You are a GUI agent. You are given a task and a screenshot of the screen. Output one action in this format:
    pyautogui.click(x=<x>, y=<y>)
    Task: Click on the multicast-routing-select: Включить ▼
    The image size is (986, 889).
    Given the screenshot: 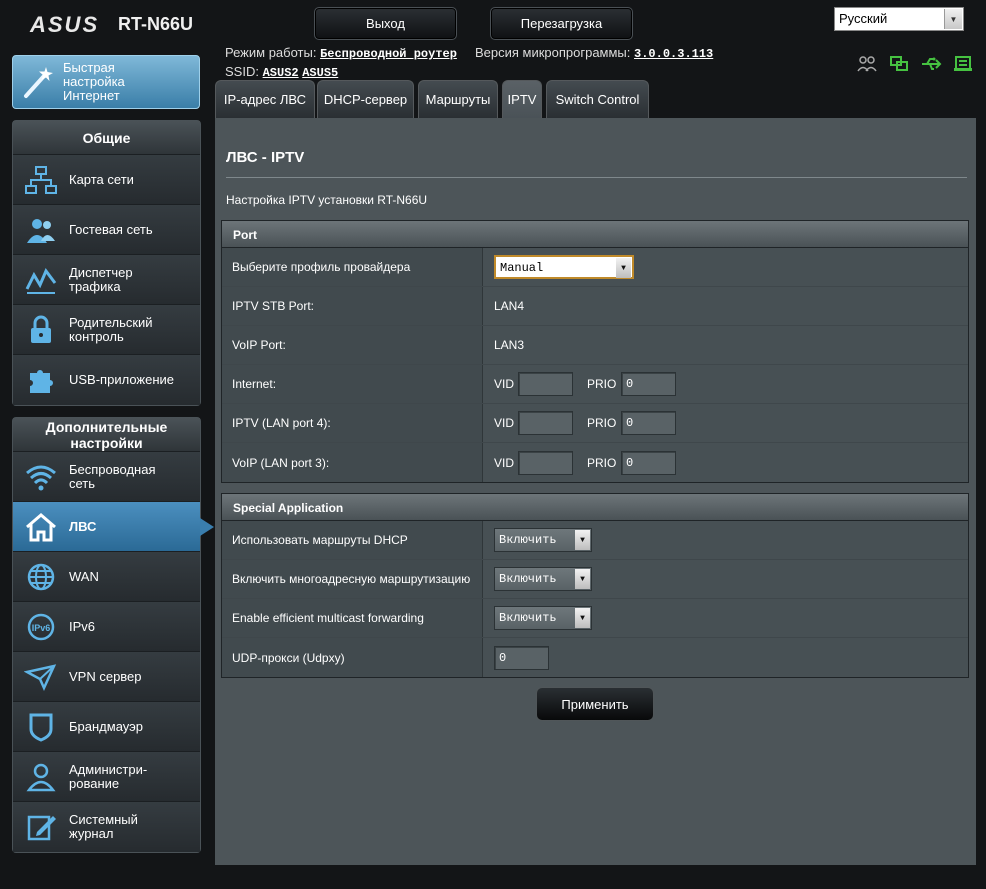 What is the action you would take?
    pyautogui.click(x=543, y=579)
    